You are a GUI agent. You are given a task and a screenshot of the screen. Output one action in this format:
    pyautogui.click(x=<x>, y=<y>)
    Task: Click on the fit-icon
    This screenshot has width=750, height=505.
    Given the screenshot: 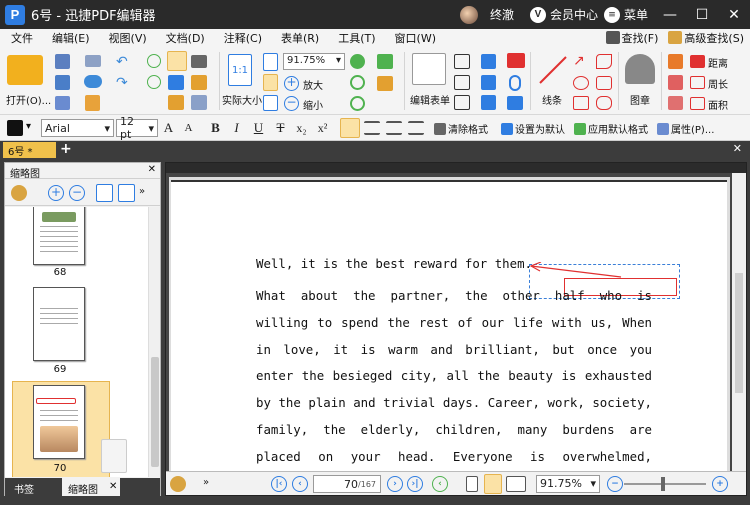 What is the action you would take?
    pyautogui.click(x=199, y=82)
    